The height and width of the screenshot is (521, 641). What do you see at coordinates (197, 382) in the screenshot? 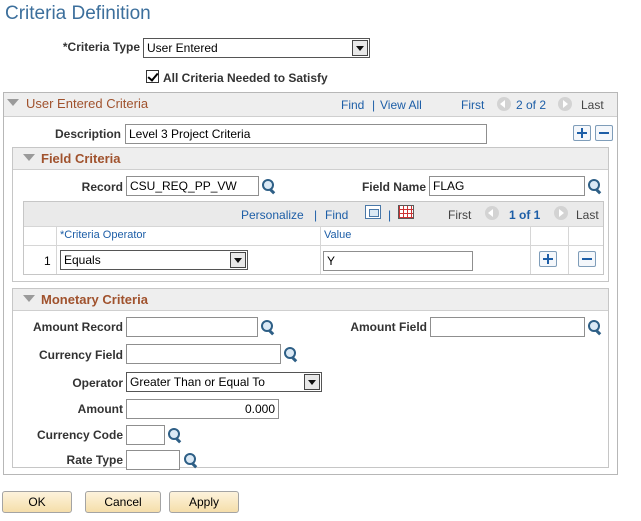
I see `operator-value: Greater Than or Equal To` at bounding box center [197, 382].